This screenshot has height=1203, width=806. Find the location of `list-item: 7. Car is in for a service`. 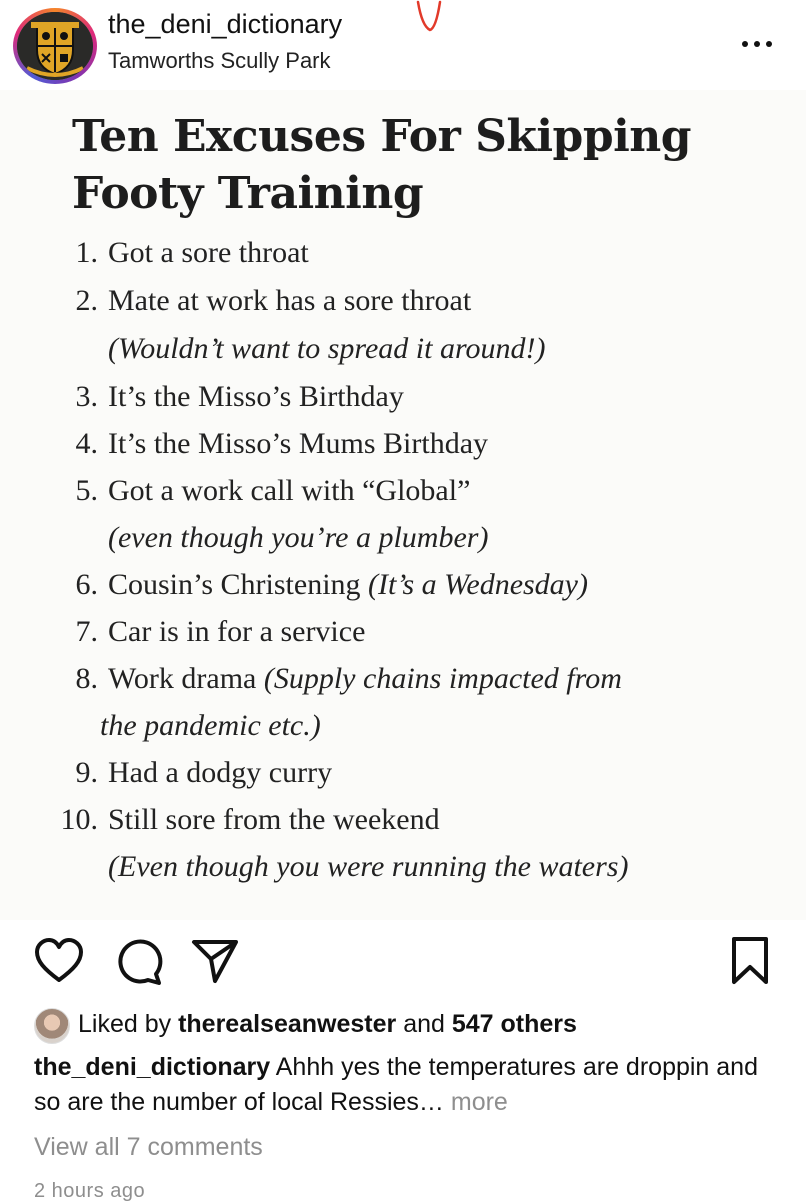

list-item: 7. Car is in for a service is located at coordinates (220, 631).